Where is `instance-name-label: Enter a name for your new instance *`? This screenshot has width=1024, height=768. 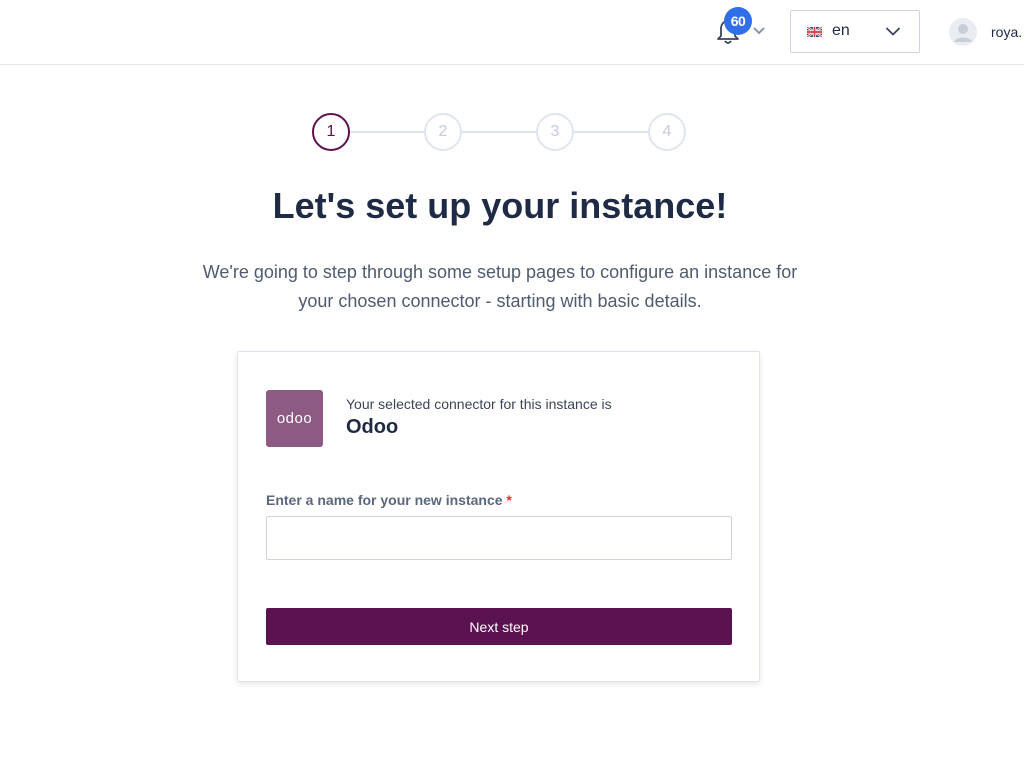 instance-name-label: Enter a name for your new instance * is located at coordinates (389, 500).